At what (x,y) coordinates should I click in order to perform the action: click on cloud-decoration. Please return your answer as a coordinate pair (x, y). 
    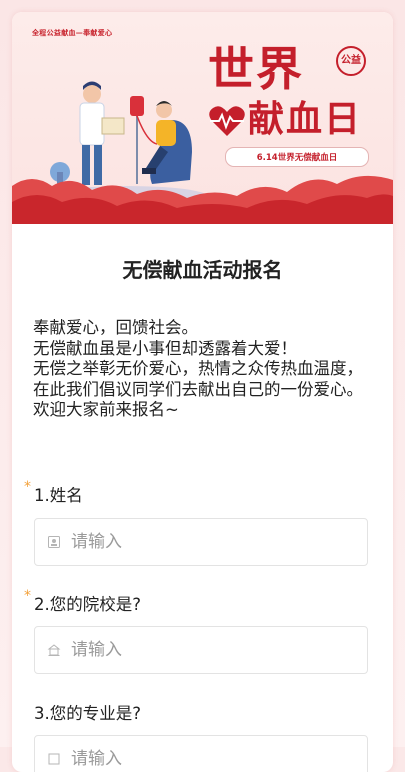
    Looking at the image, I should click on (202, 199).